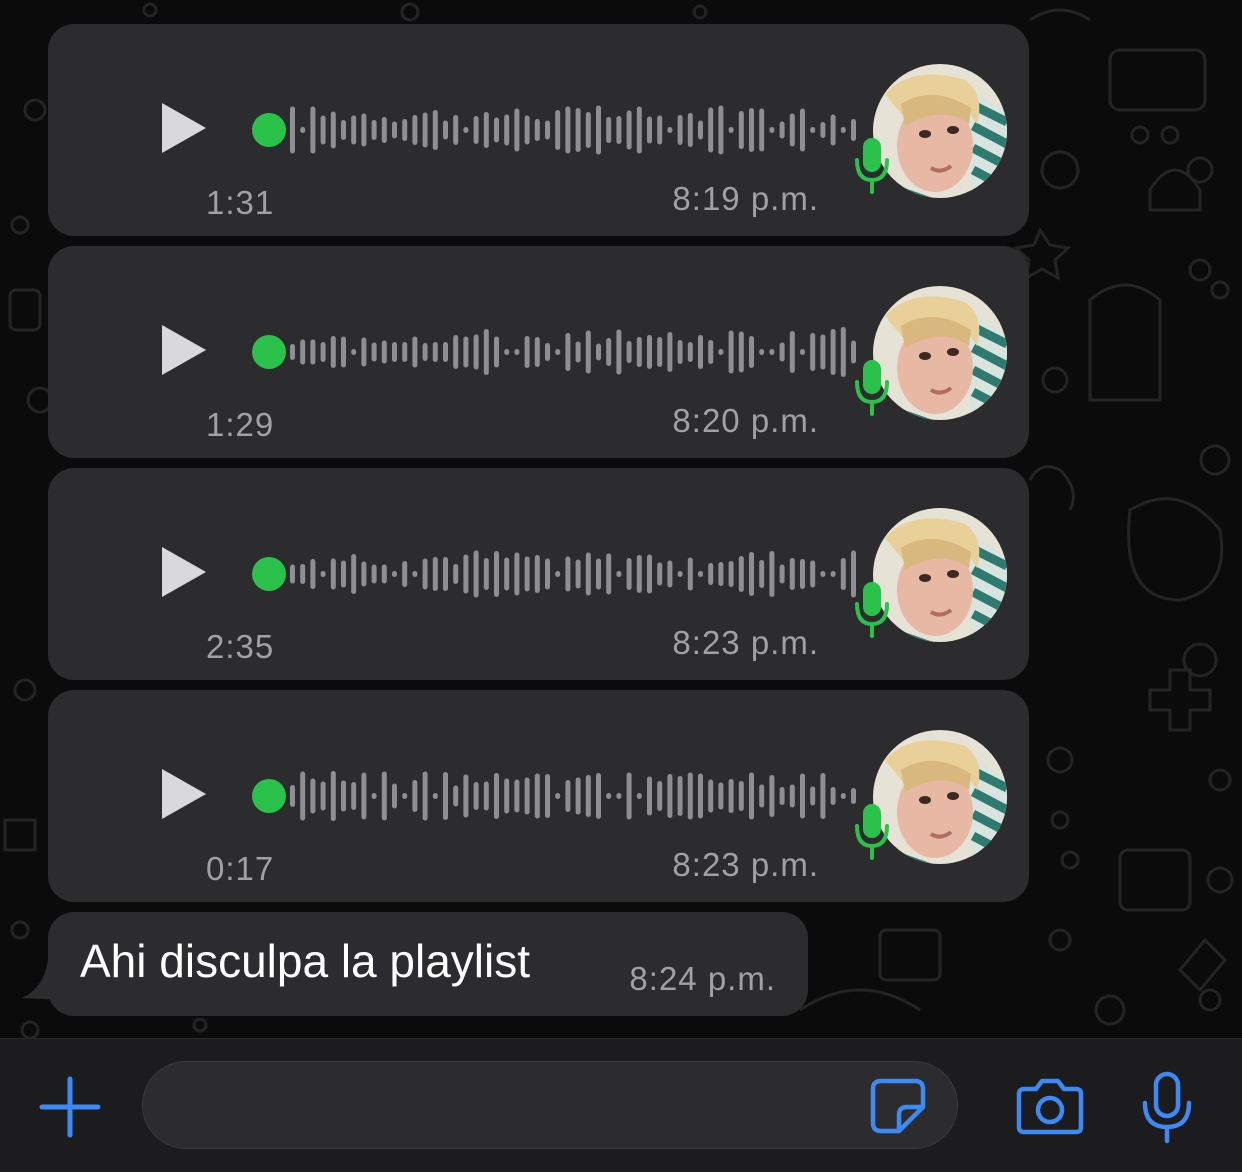 The height and width of the screenshot is (1172, 1242). I want to click on voice-message: 0:17 8:23 p.m., so click(538, 796).